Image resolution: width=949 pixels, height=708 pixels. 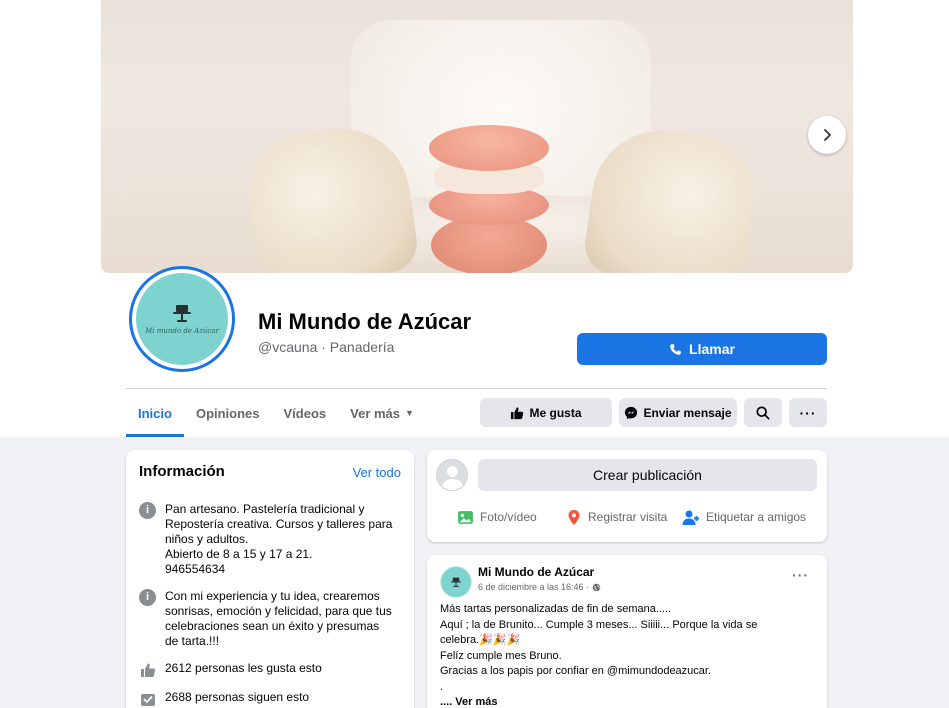 What do you see at coordinates (596, 587) in the screenshot?
I see `globe-icon` at bounding box center [596, 587].